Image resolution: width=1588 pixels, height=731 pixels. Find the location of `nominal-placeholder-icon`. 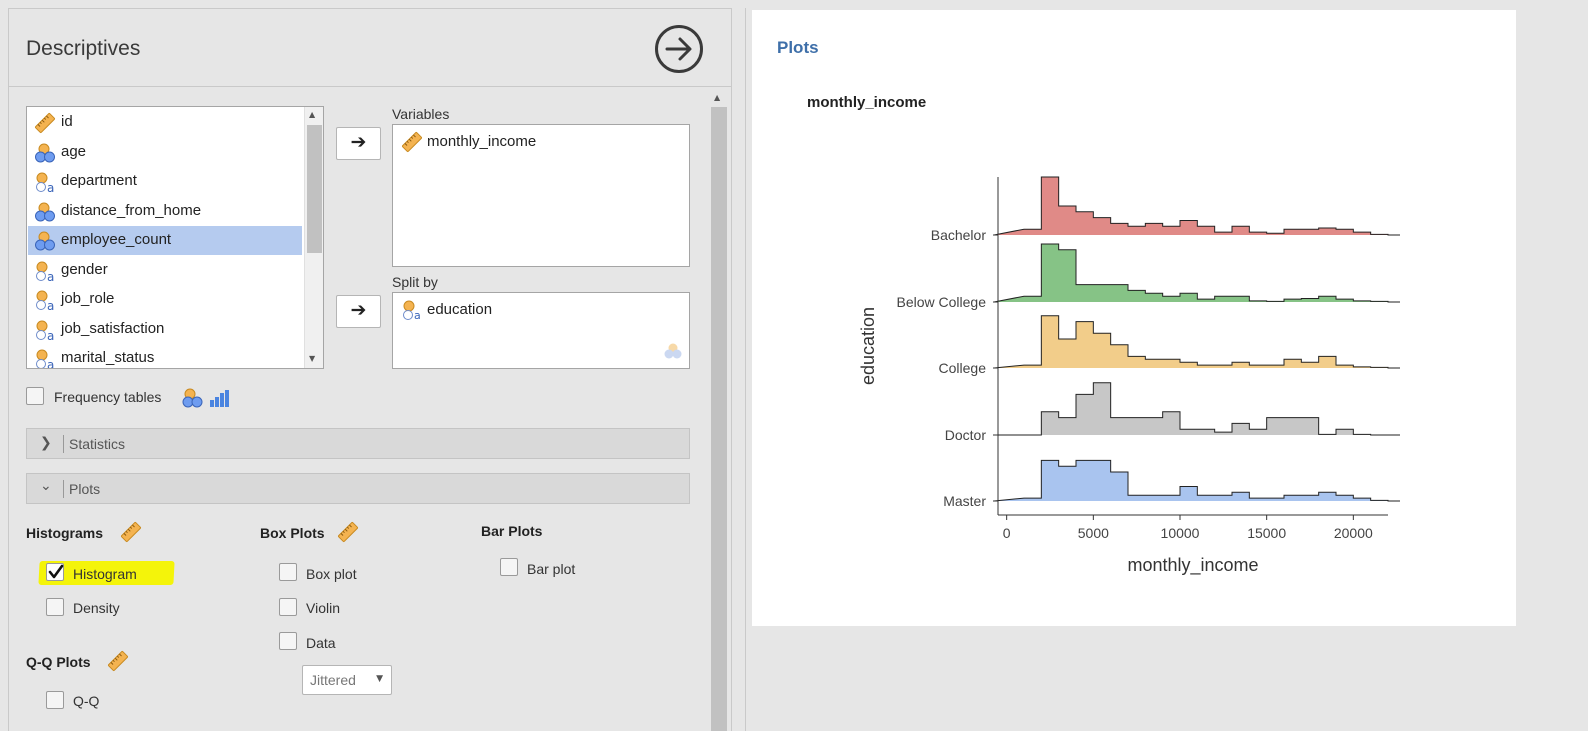

nominal-placeholder-icon is located at coordinates (673, 351).